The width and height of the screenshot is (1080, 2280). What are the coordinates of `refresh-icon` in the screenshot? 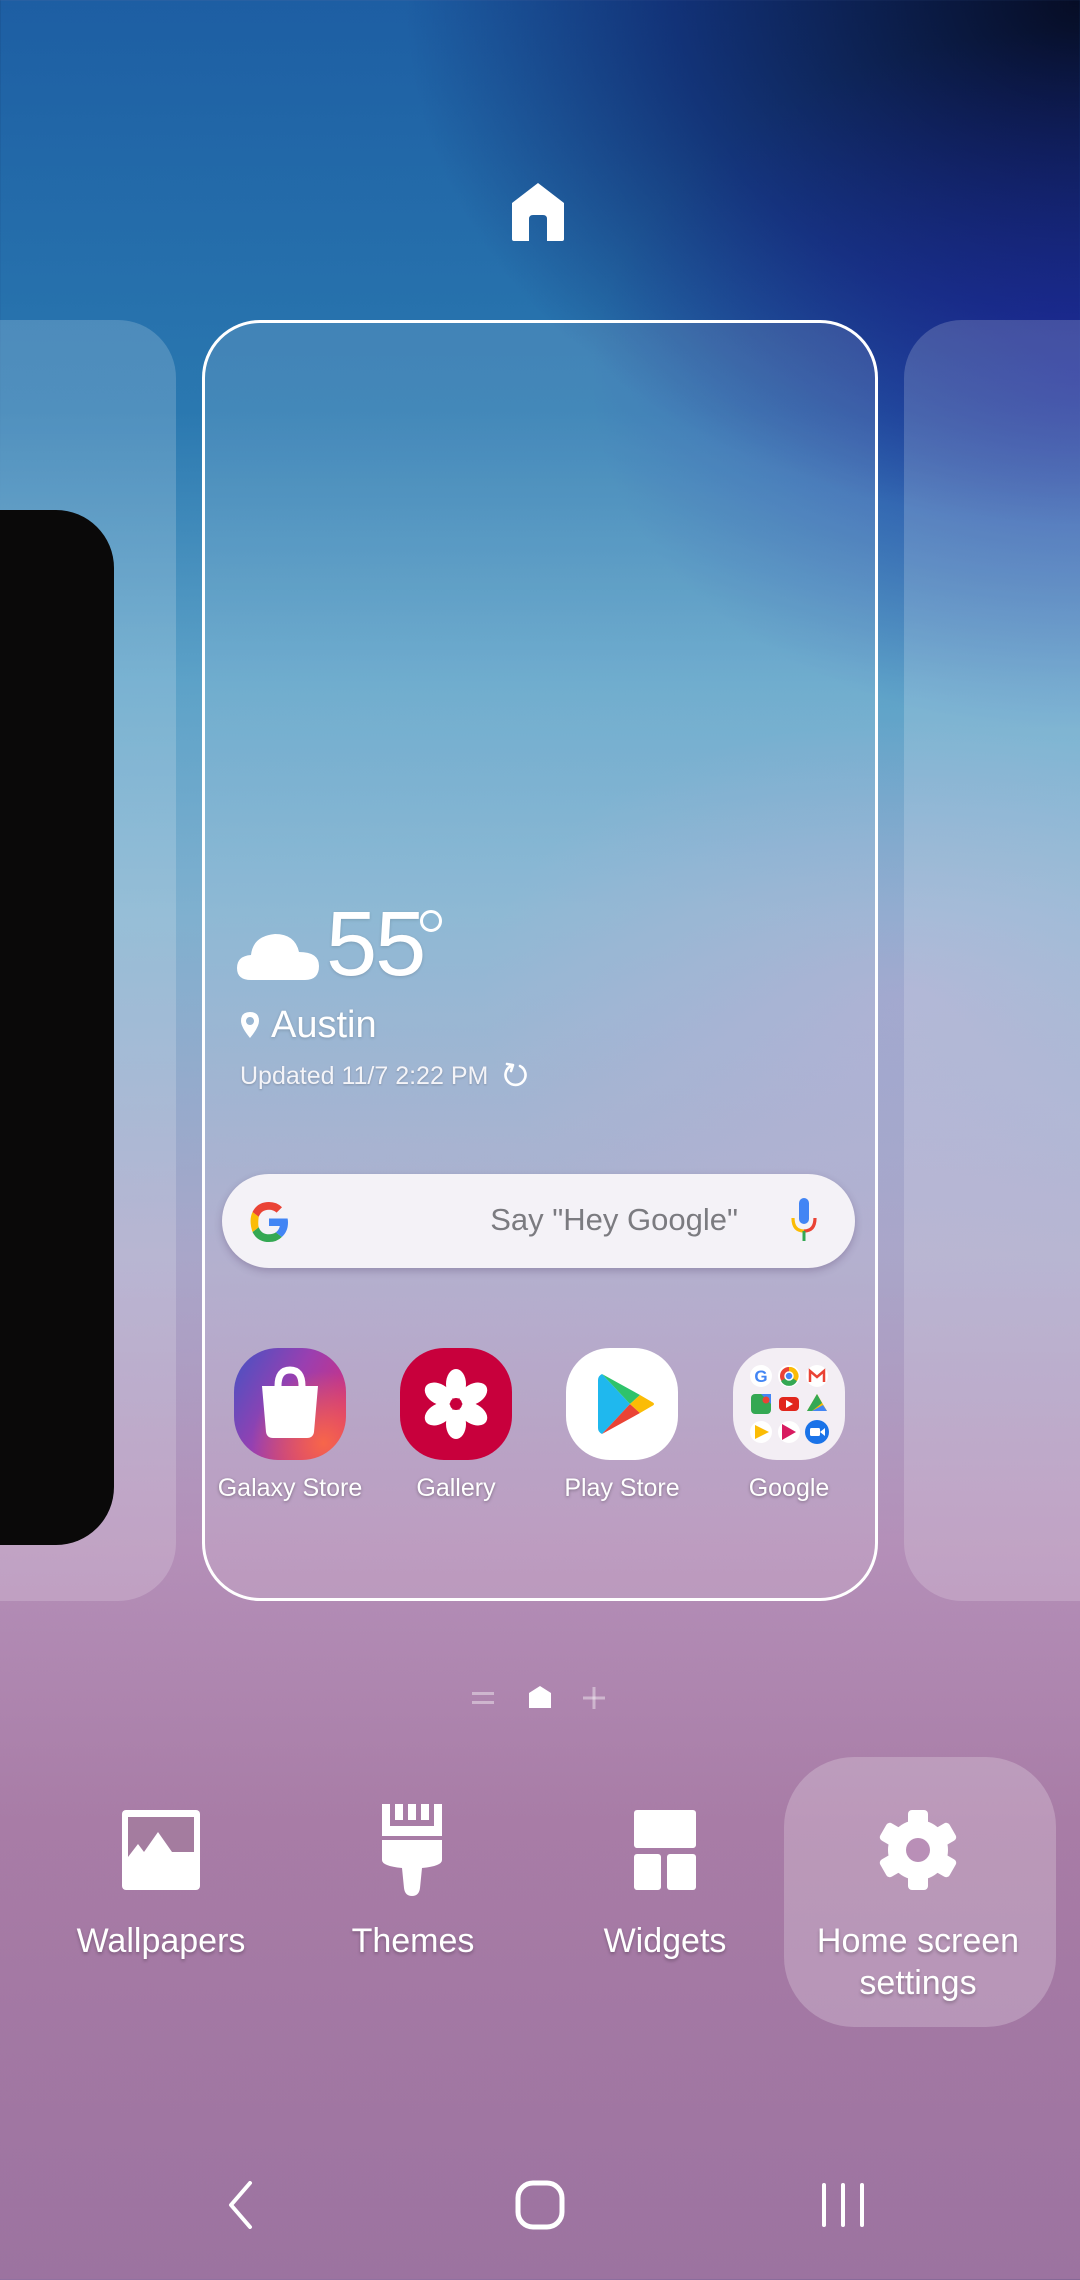 It's located at (516, 1075).